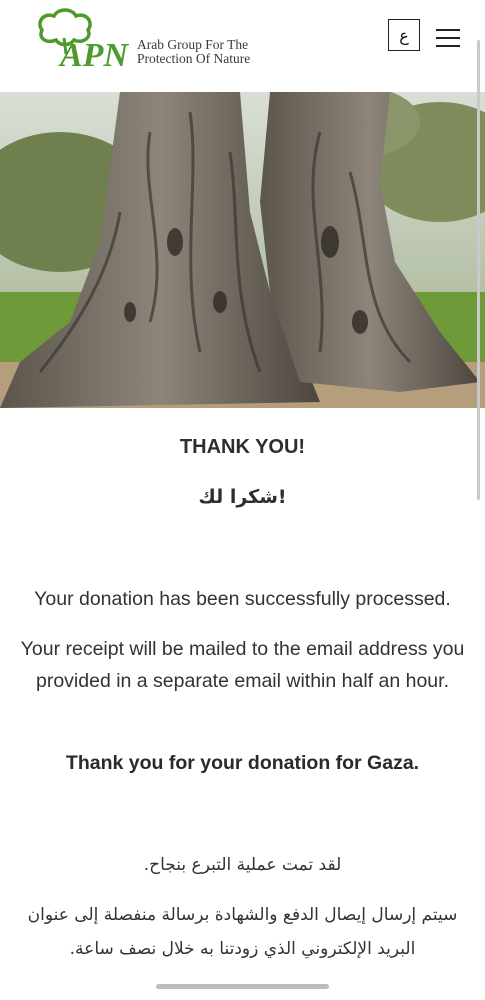  Describe the element at coordinates (242, 986) in the screenshot. I see `home-indicator` at that location.